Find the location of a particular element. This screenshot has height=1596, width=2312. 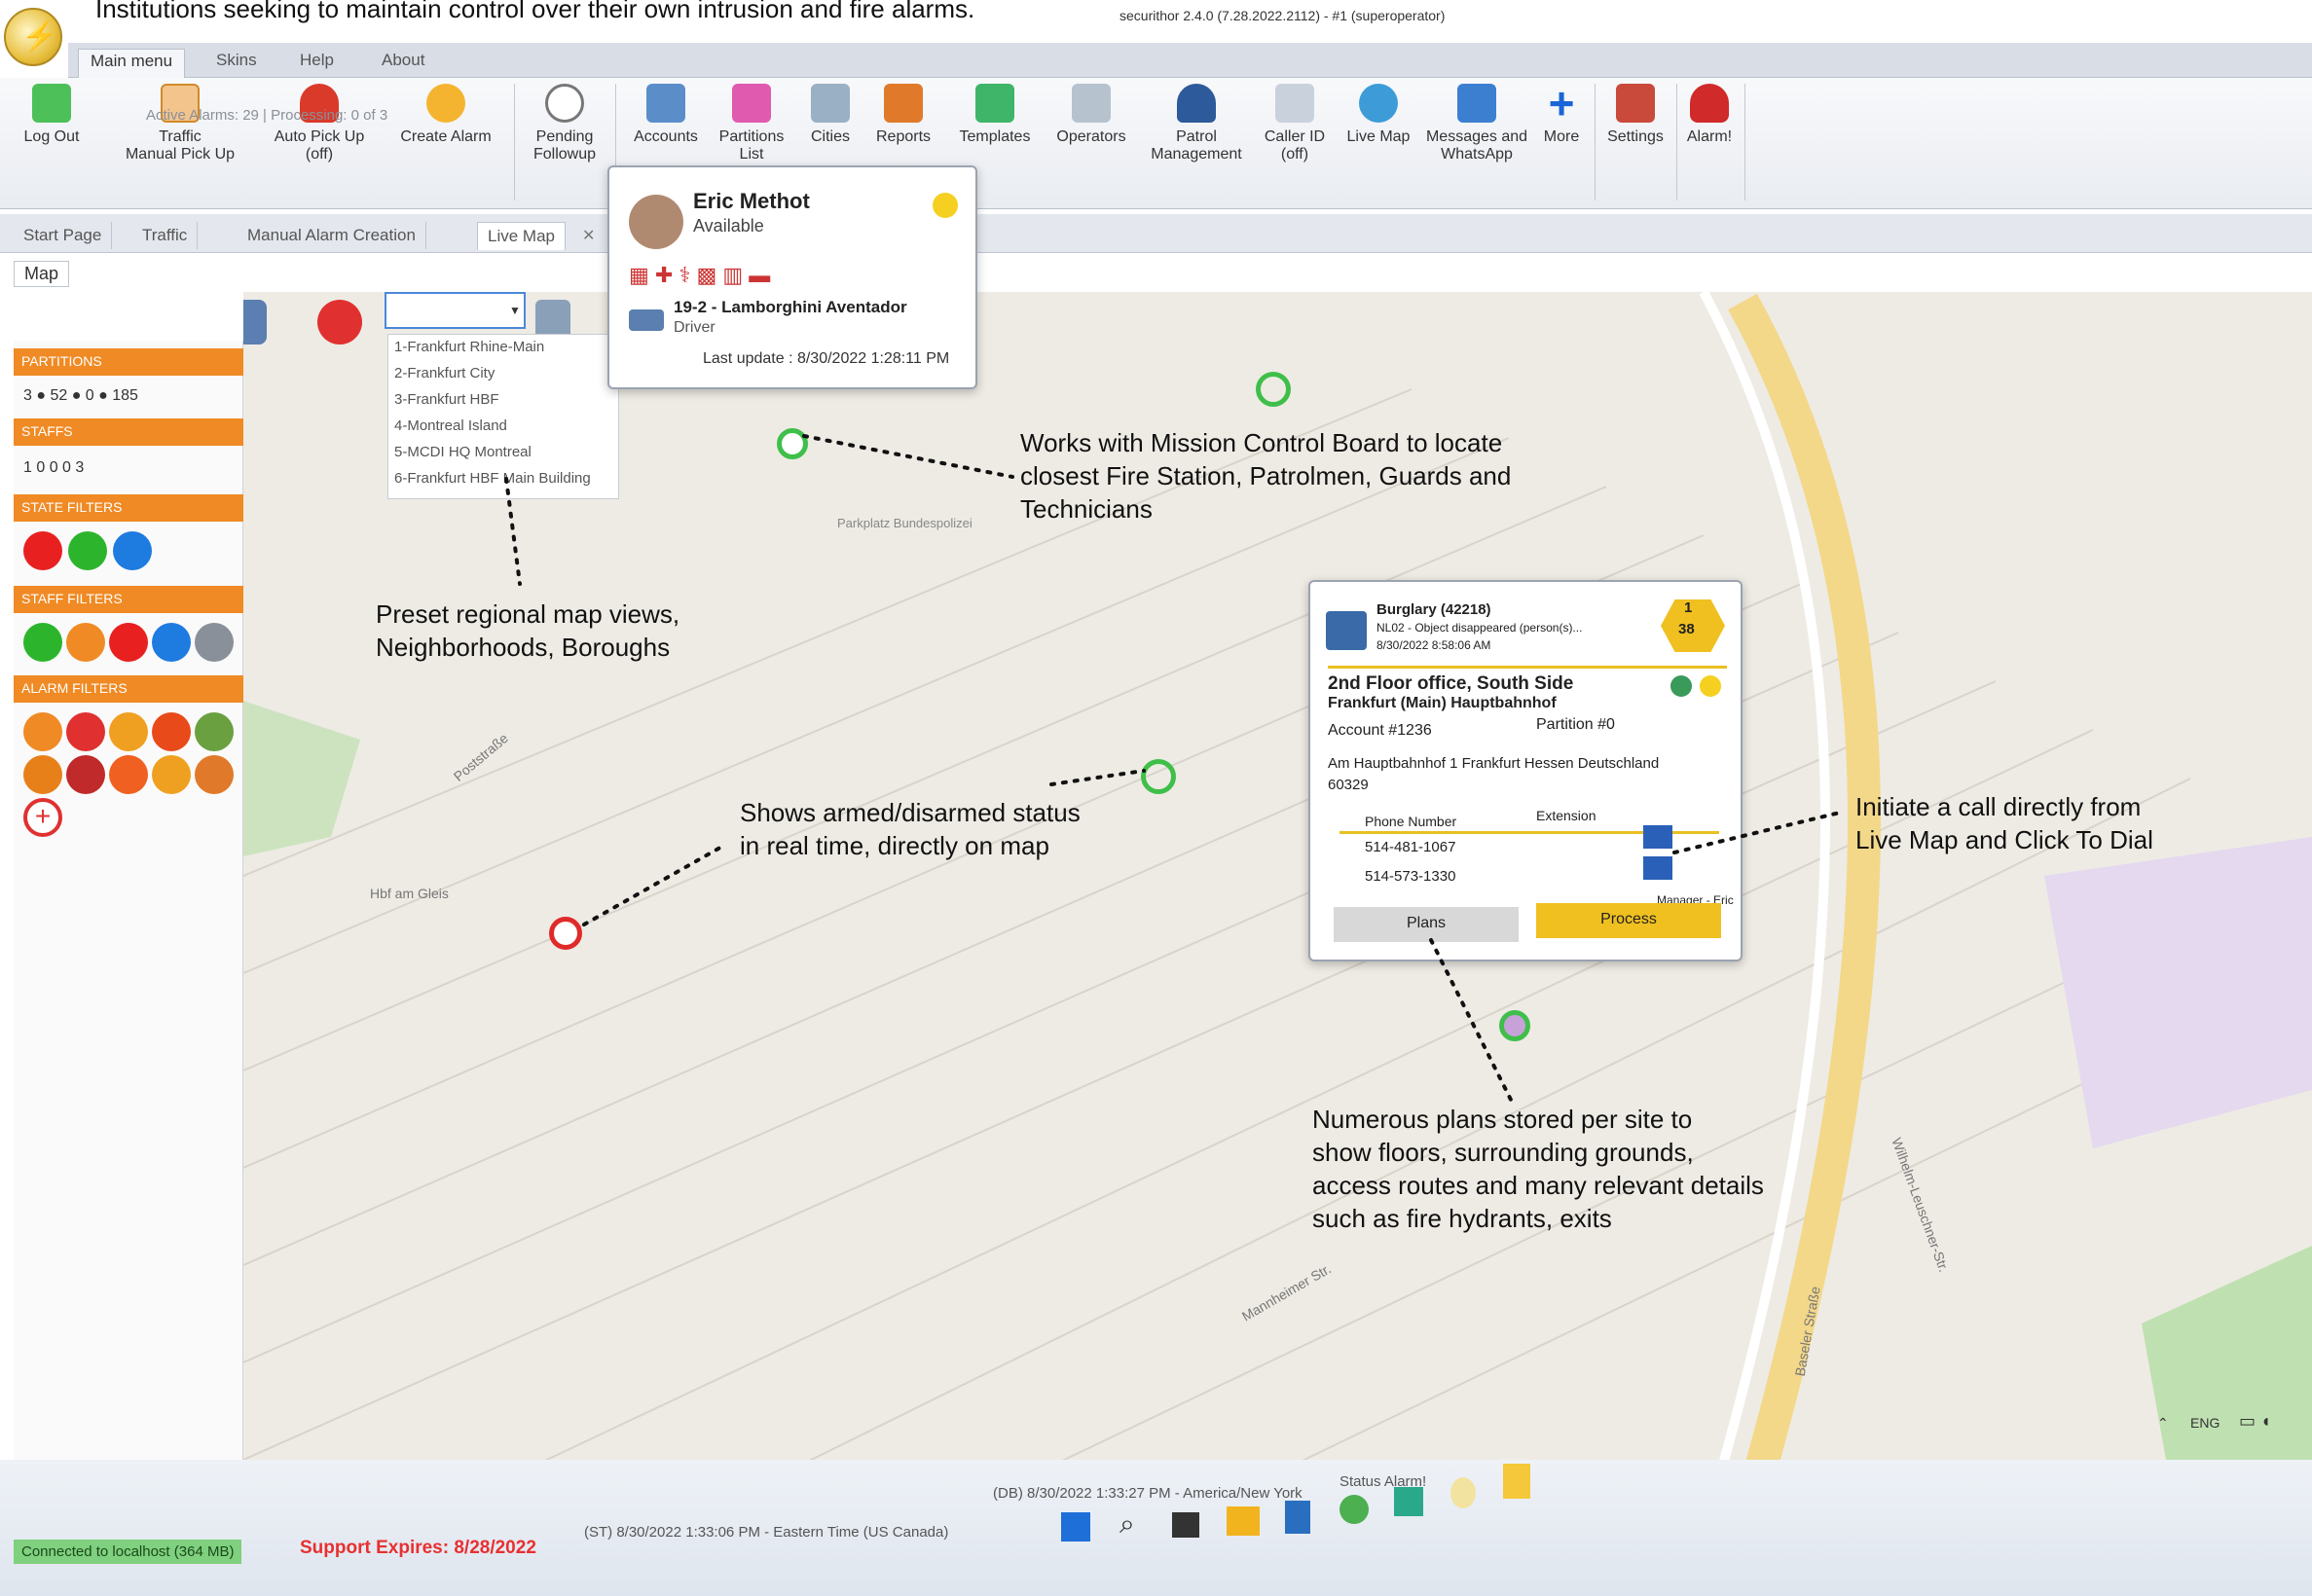

file-explorer-icon is located at coordinates (1243, 1521).